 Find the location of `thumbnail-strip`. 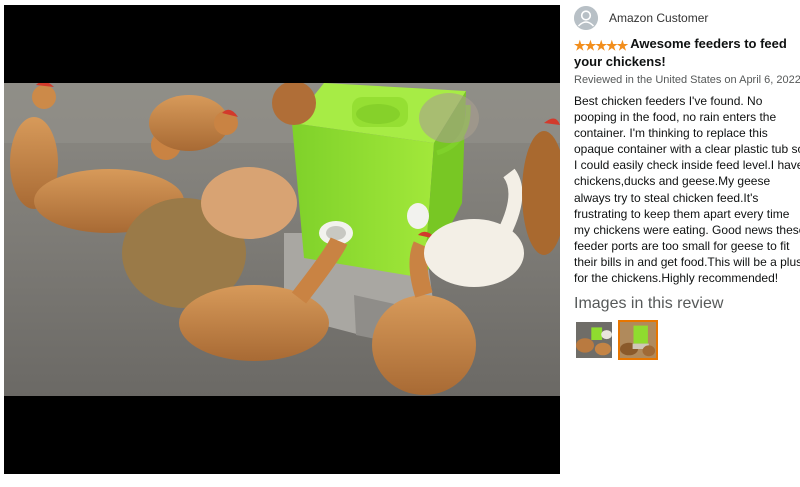

thumbnail-strip is located at coordinates (687, 340).